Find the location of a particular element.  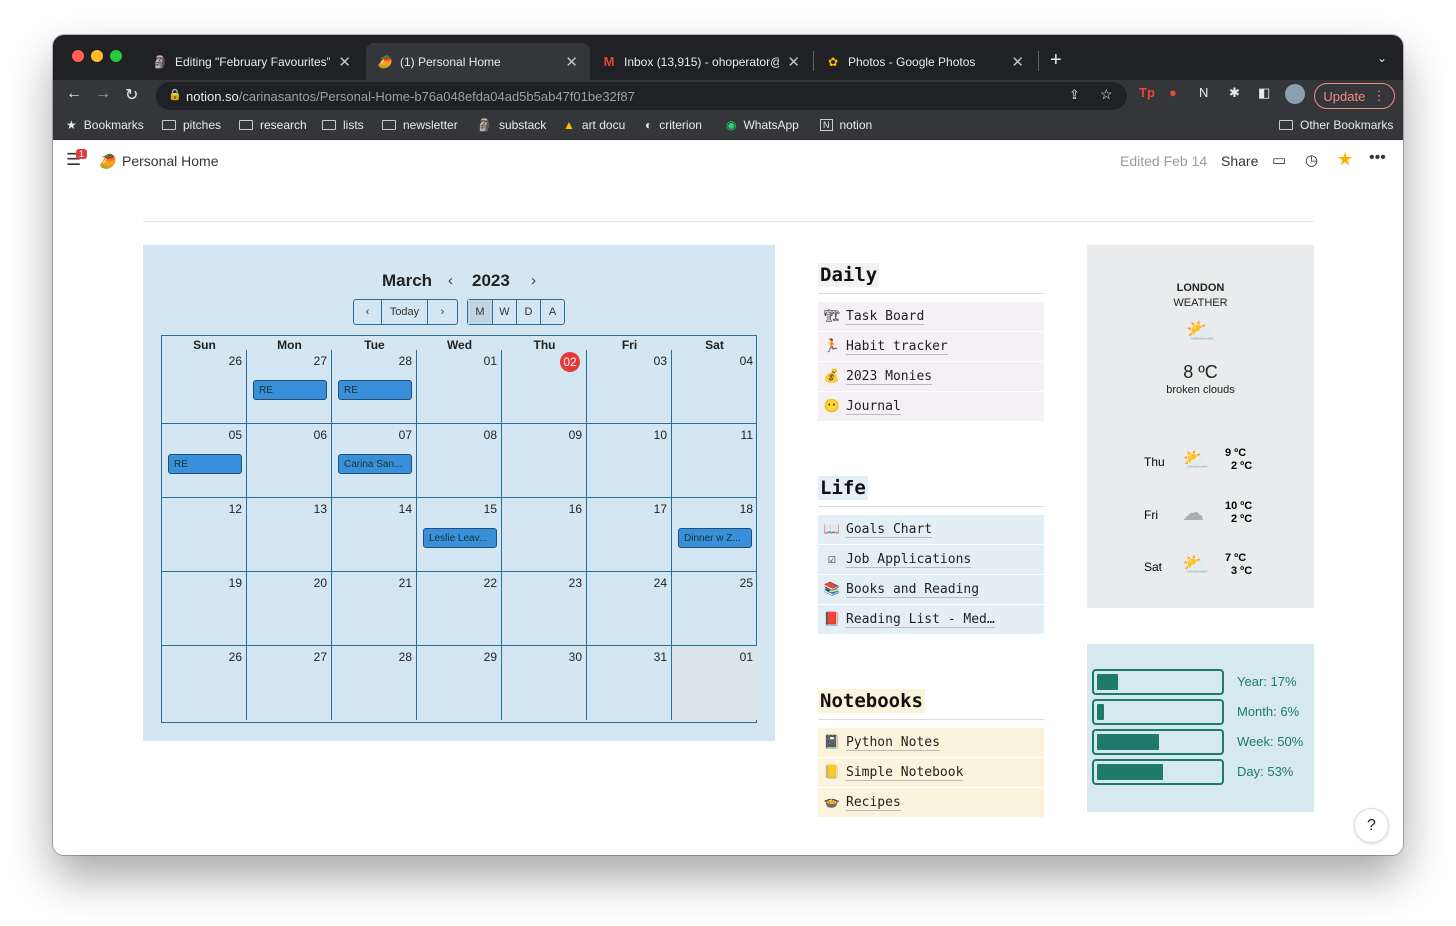

page-link: 💰 2023 Monies is located at coordinates (931, 376).